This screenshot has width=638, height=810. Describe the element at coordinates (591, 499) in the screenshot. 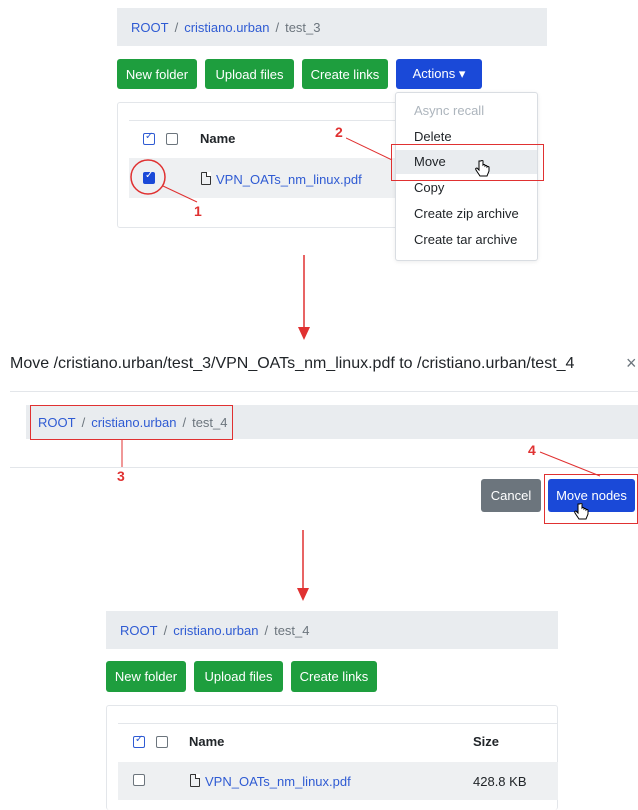

I see `annotation-box-move-nodes` at that location.